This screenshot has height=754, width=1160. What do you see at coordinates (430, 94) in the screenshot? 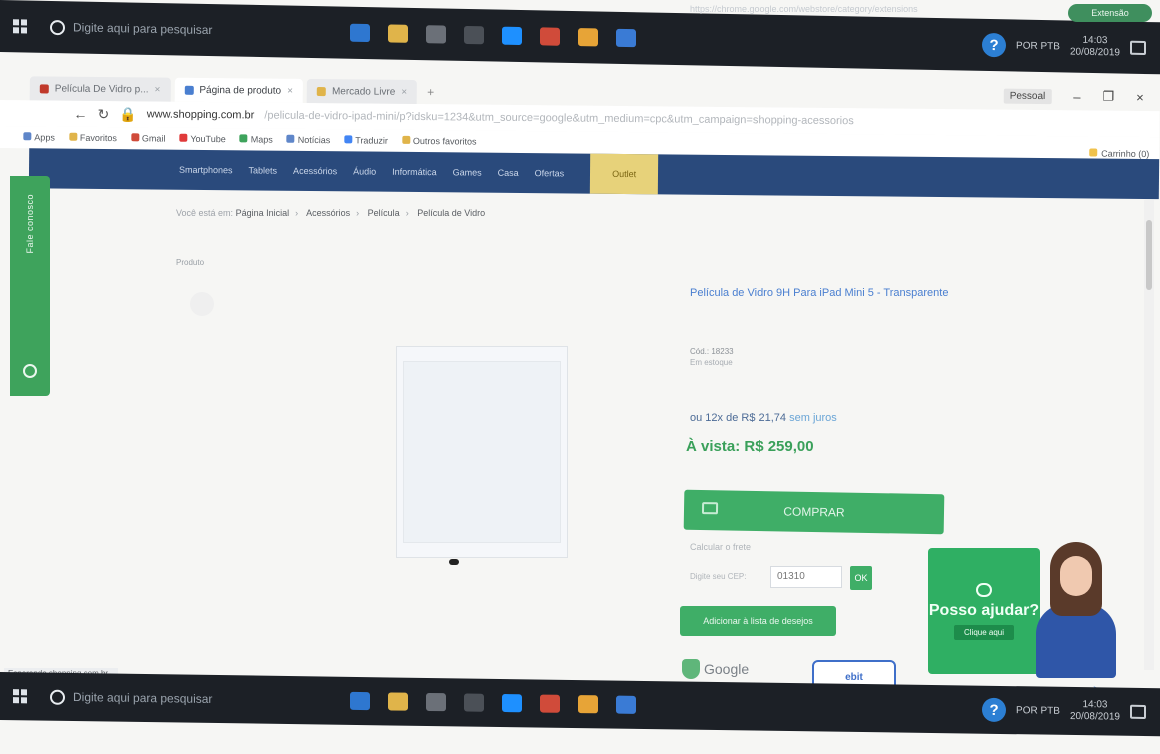
I see `new-tab-button: +` at bounding box center [430, 94].